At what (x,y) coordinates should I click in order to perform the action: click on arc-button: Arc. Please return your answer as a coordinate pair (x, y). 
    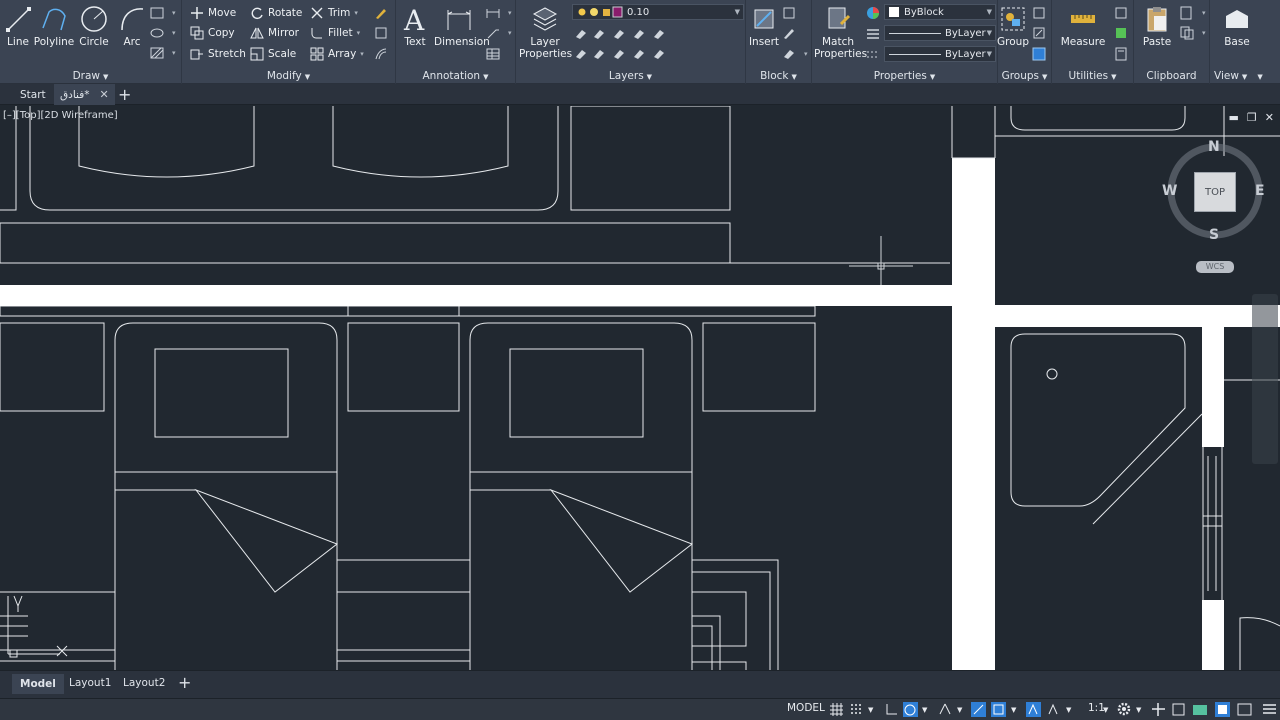
    Looking at the image, I should click on (132, 33).